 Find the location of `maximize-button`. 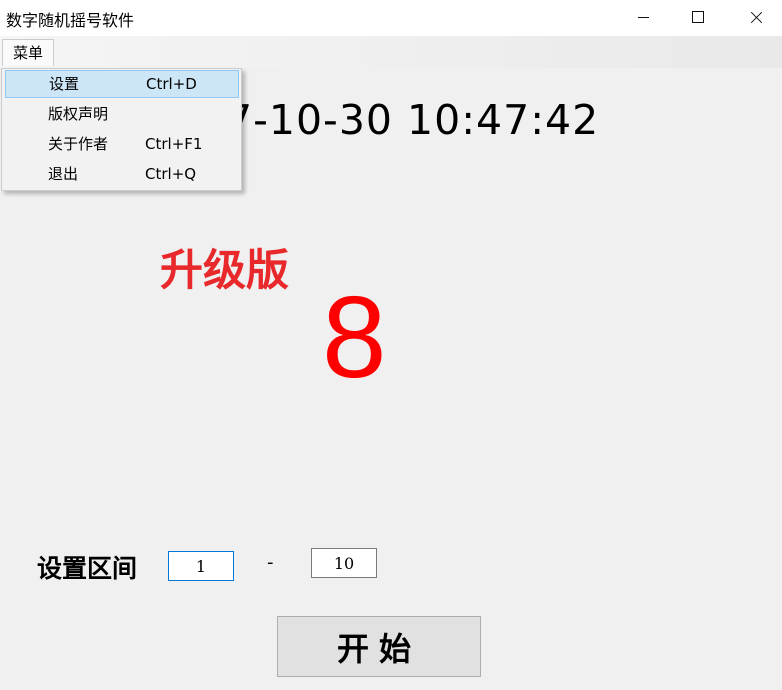

maximize-button is located at coordinates (698, 17).